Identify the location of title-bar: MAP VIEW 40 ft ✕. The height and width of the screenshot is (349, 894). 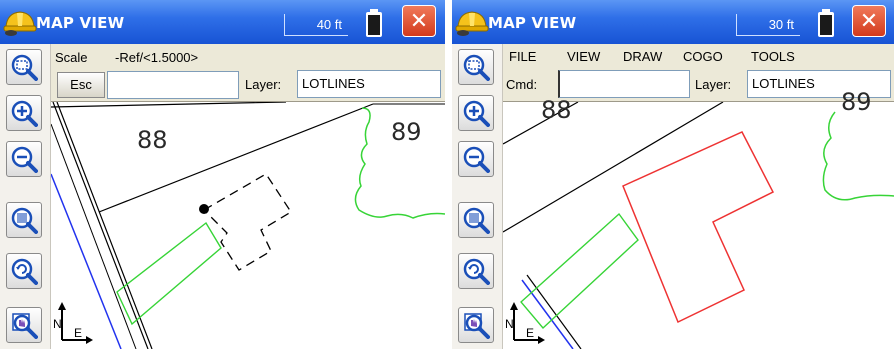
(222, 22).